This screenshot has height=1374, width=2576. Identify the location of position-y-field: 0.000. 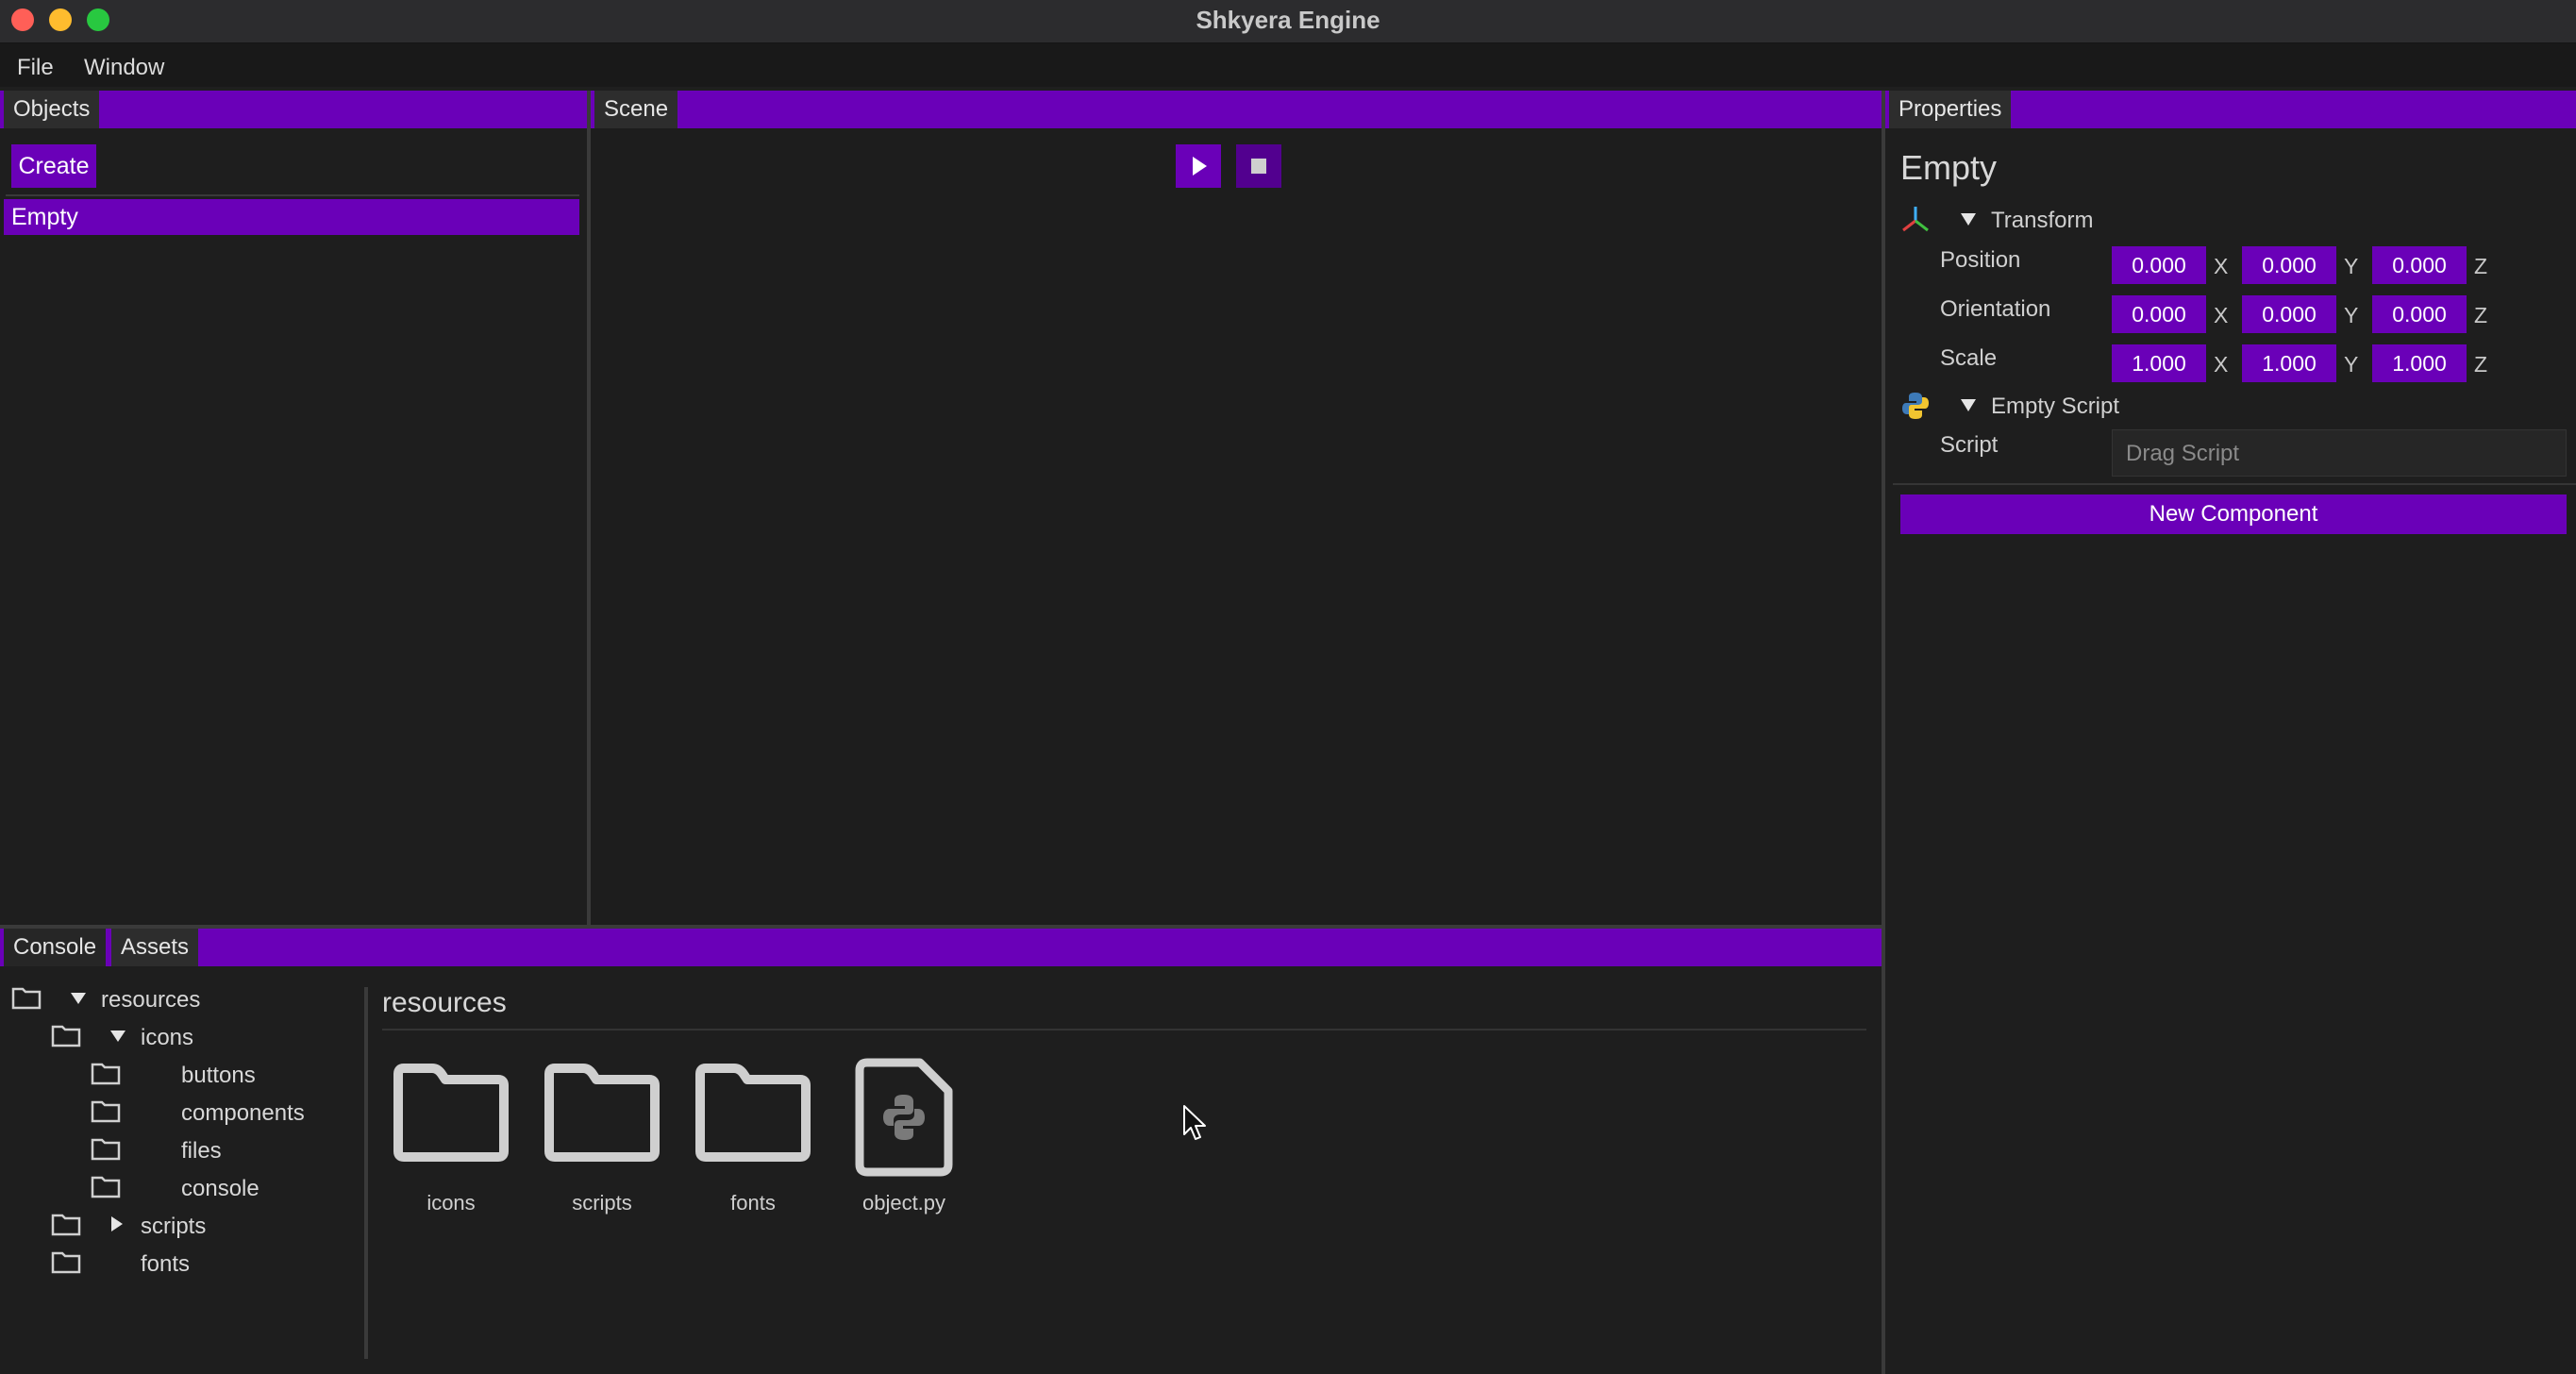
(2289, 265).